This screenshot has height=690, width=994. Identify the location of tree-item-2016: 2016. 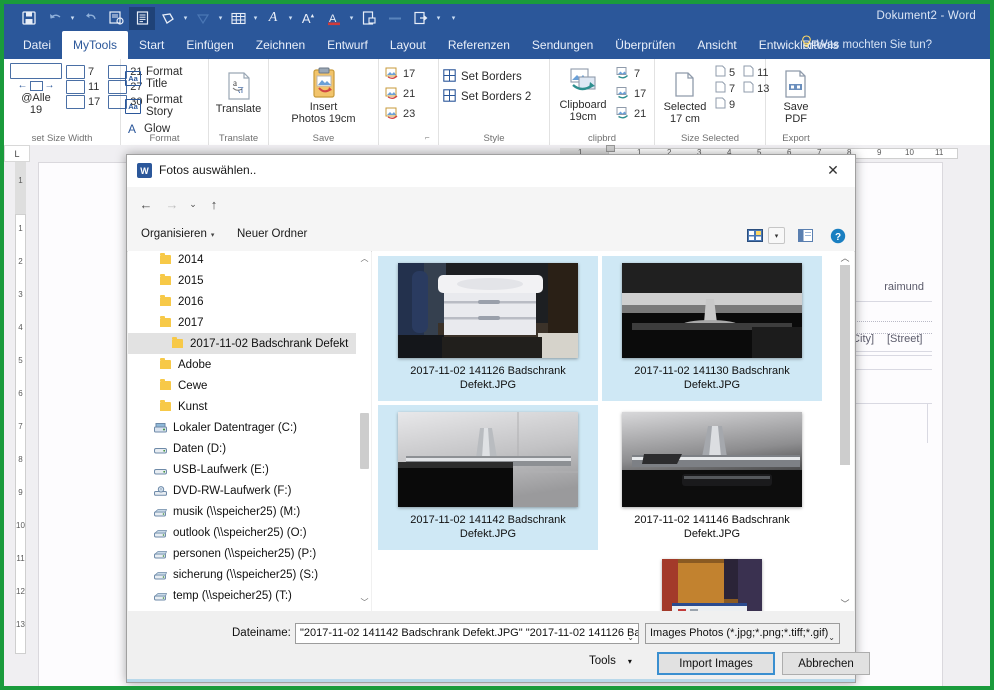
(242, 301).